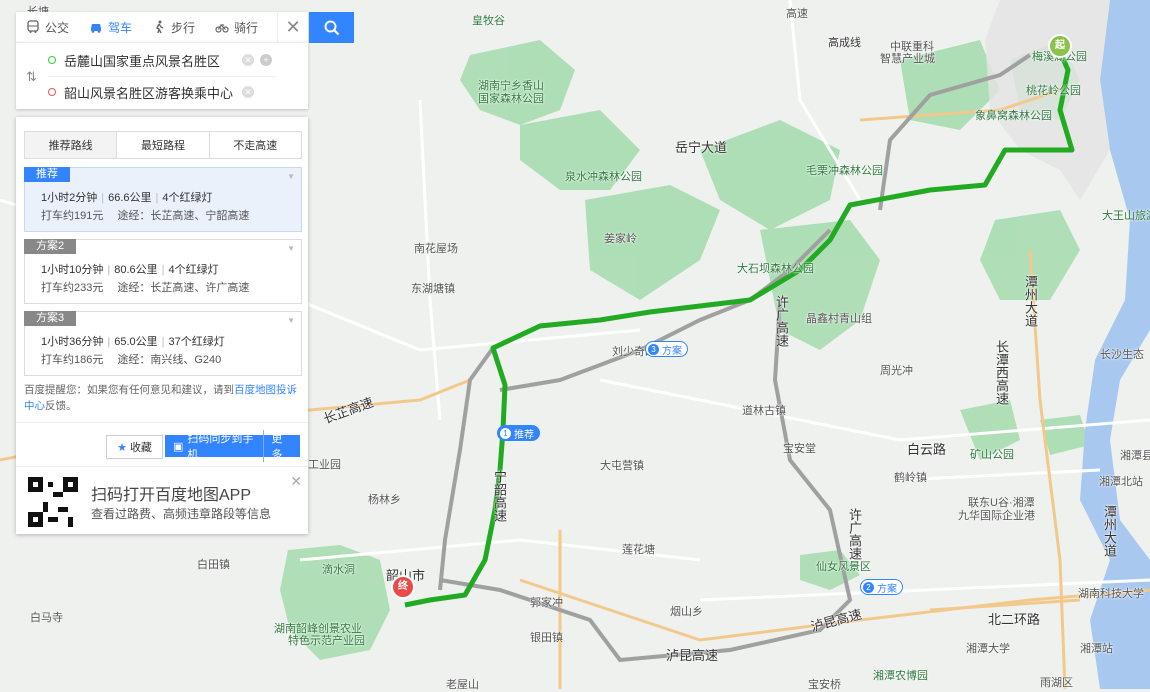 Image resolution: width=1150 pixels, height=692 pixels. Describe the element at coordinates (173, 27) in the screenshot. I see `tab-walk: 步行` at that location.